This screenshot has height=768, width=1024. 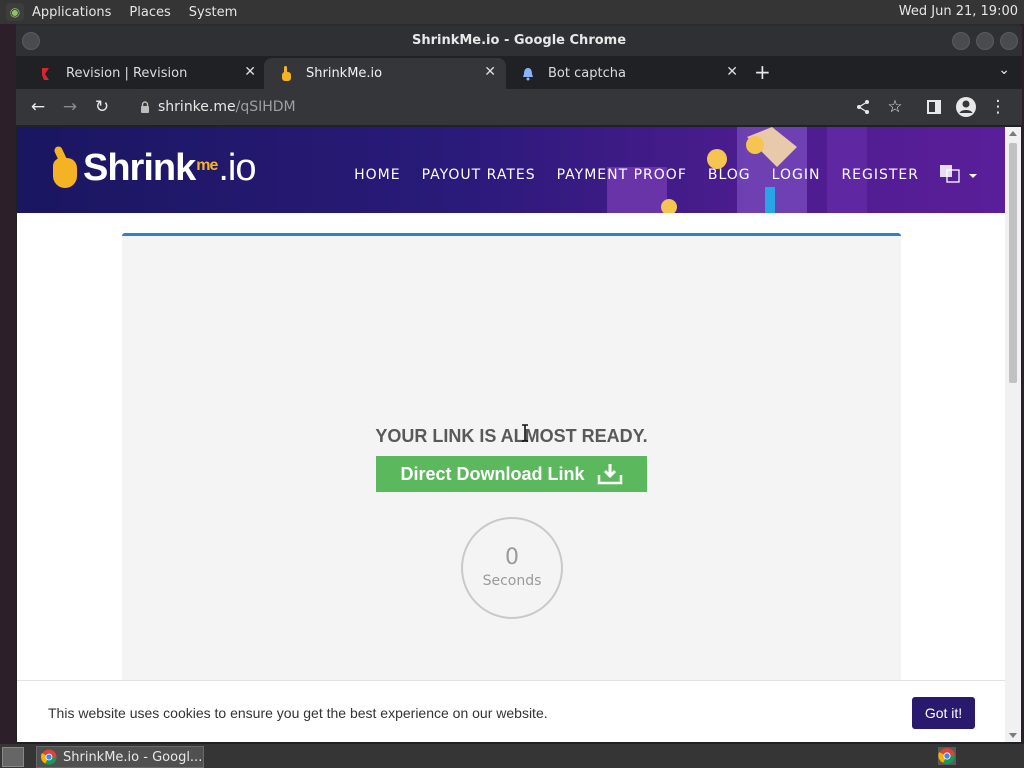 I want to click on forward-arrow-icon: →, so click(x=70, y=107).